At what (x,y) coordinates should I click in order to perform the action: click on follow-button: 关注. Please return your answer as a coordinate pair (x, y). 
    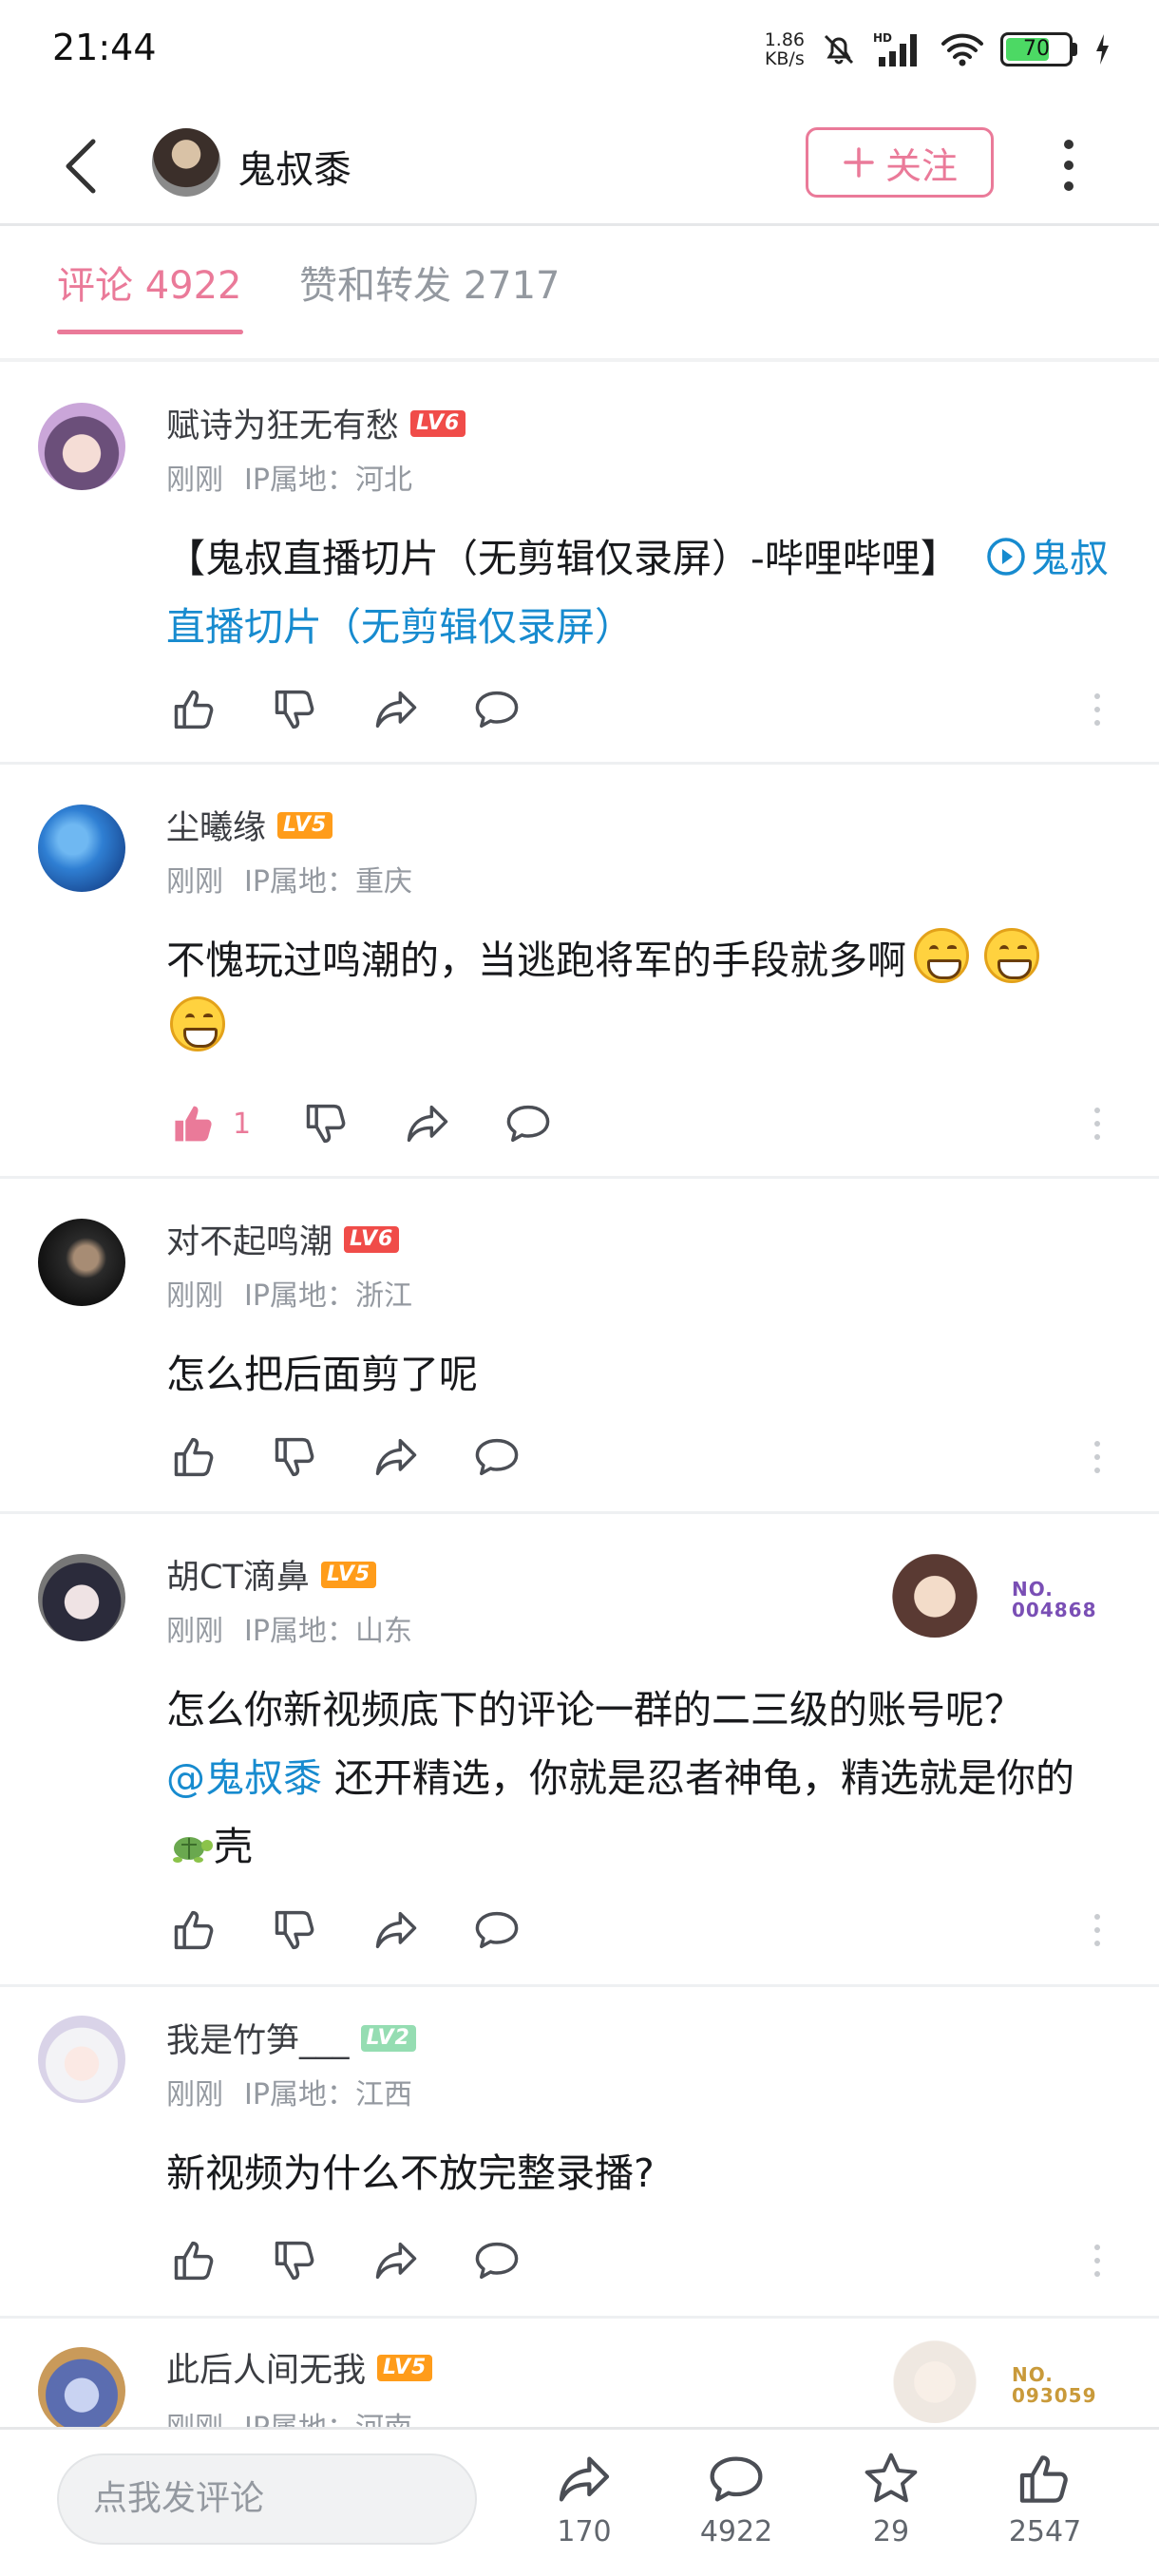
    Looking at the image, I should click on (900, 162).